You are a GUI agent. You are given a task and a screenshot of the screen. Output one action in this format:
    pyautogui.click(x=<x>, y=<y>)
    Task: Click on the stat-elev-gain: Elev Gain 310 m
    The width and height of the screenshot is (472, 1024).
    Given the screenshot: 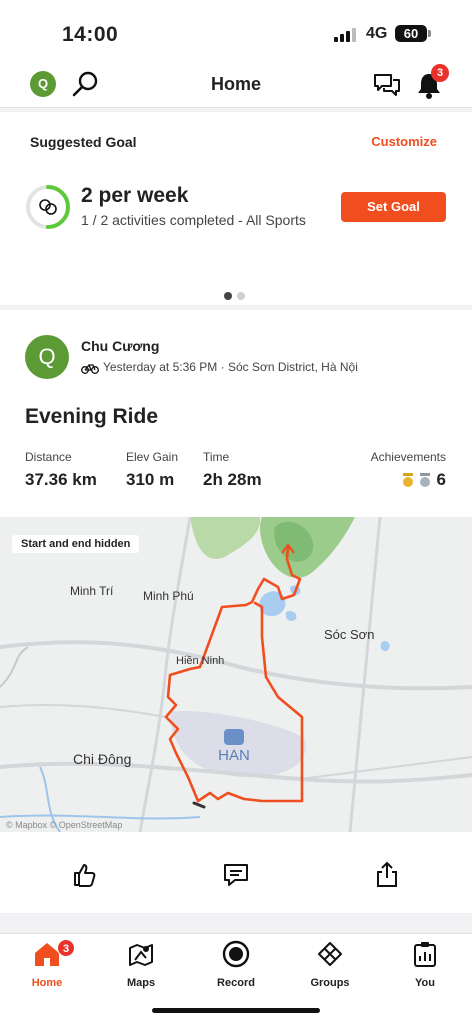 What is the action you would take?
    pyautogui.click(x=152, y=470)
    